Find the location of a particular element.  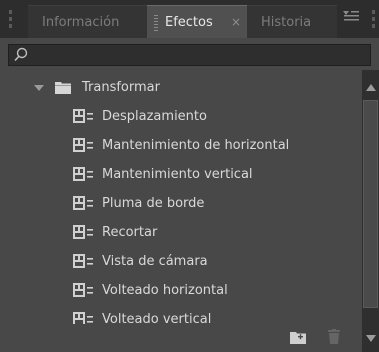

effect-item: Mantenimiento vertical is located at coordinates (181, 174).